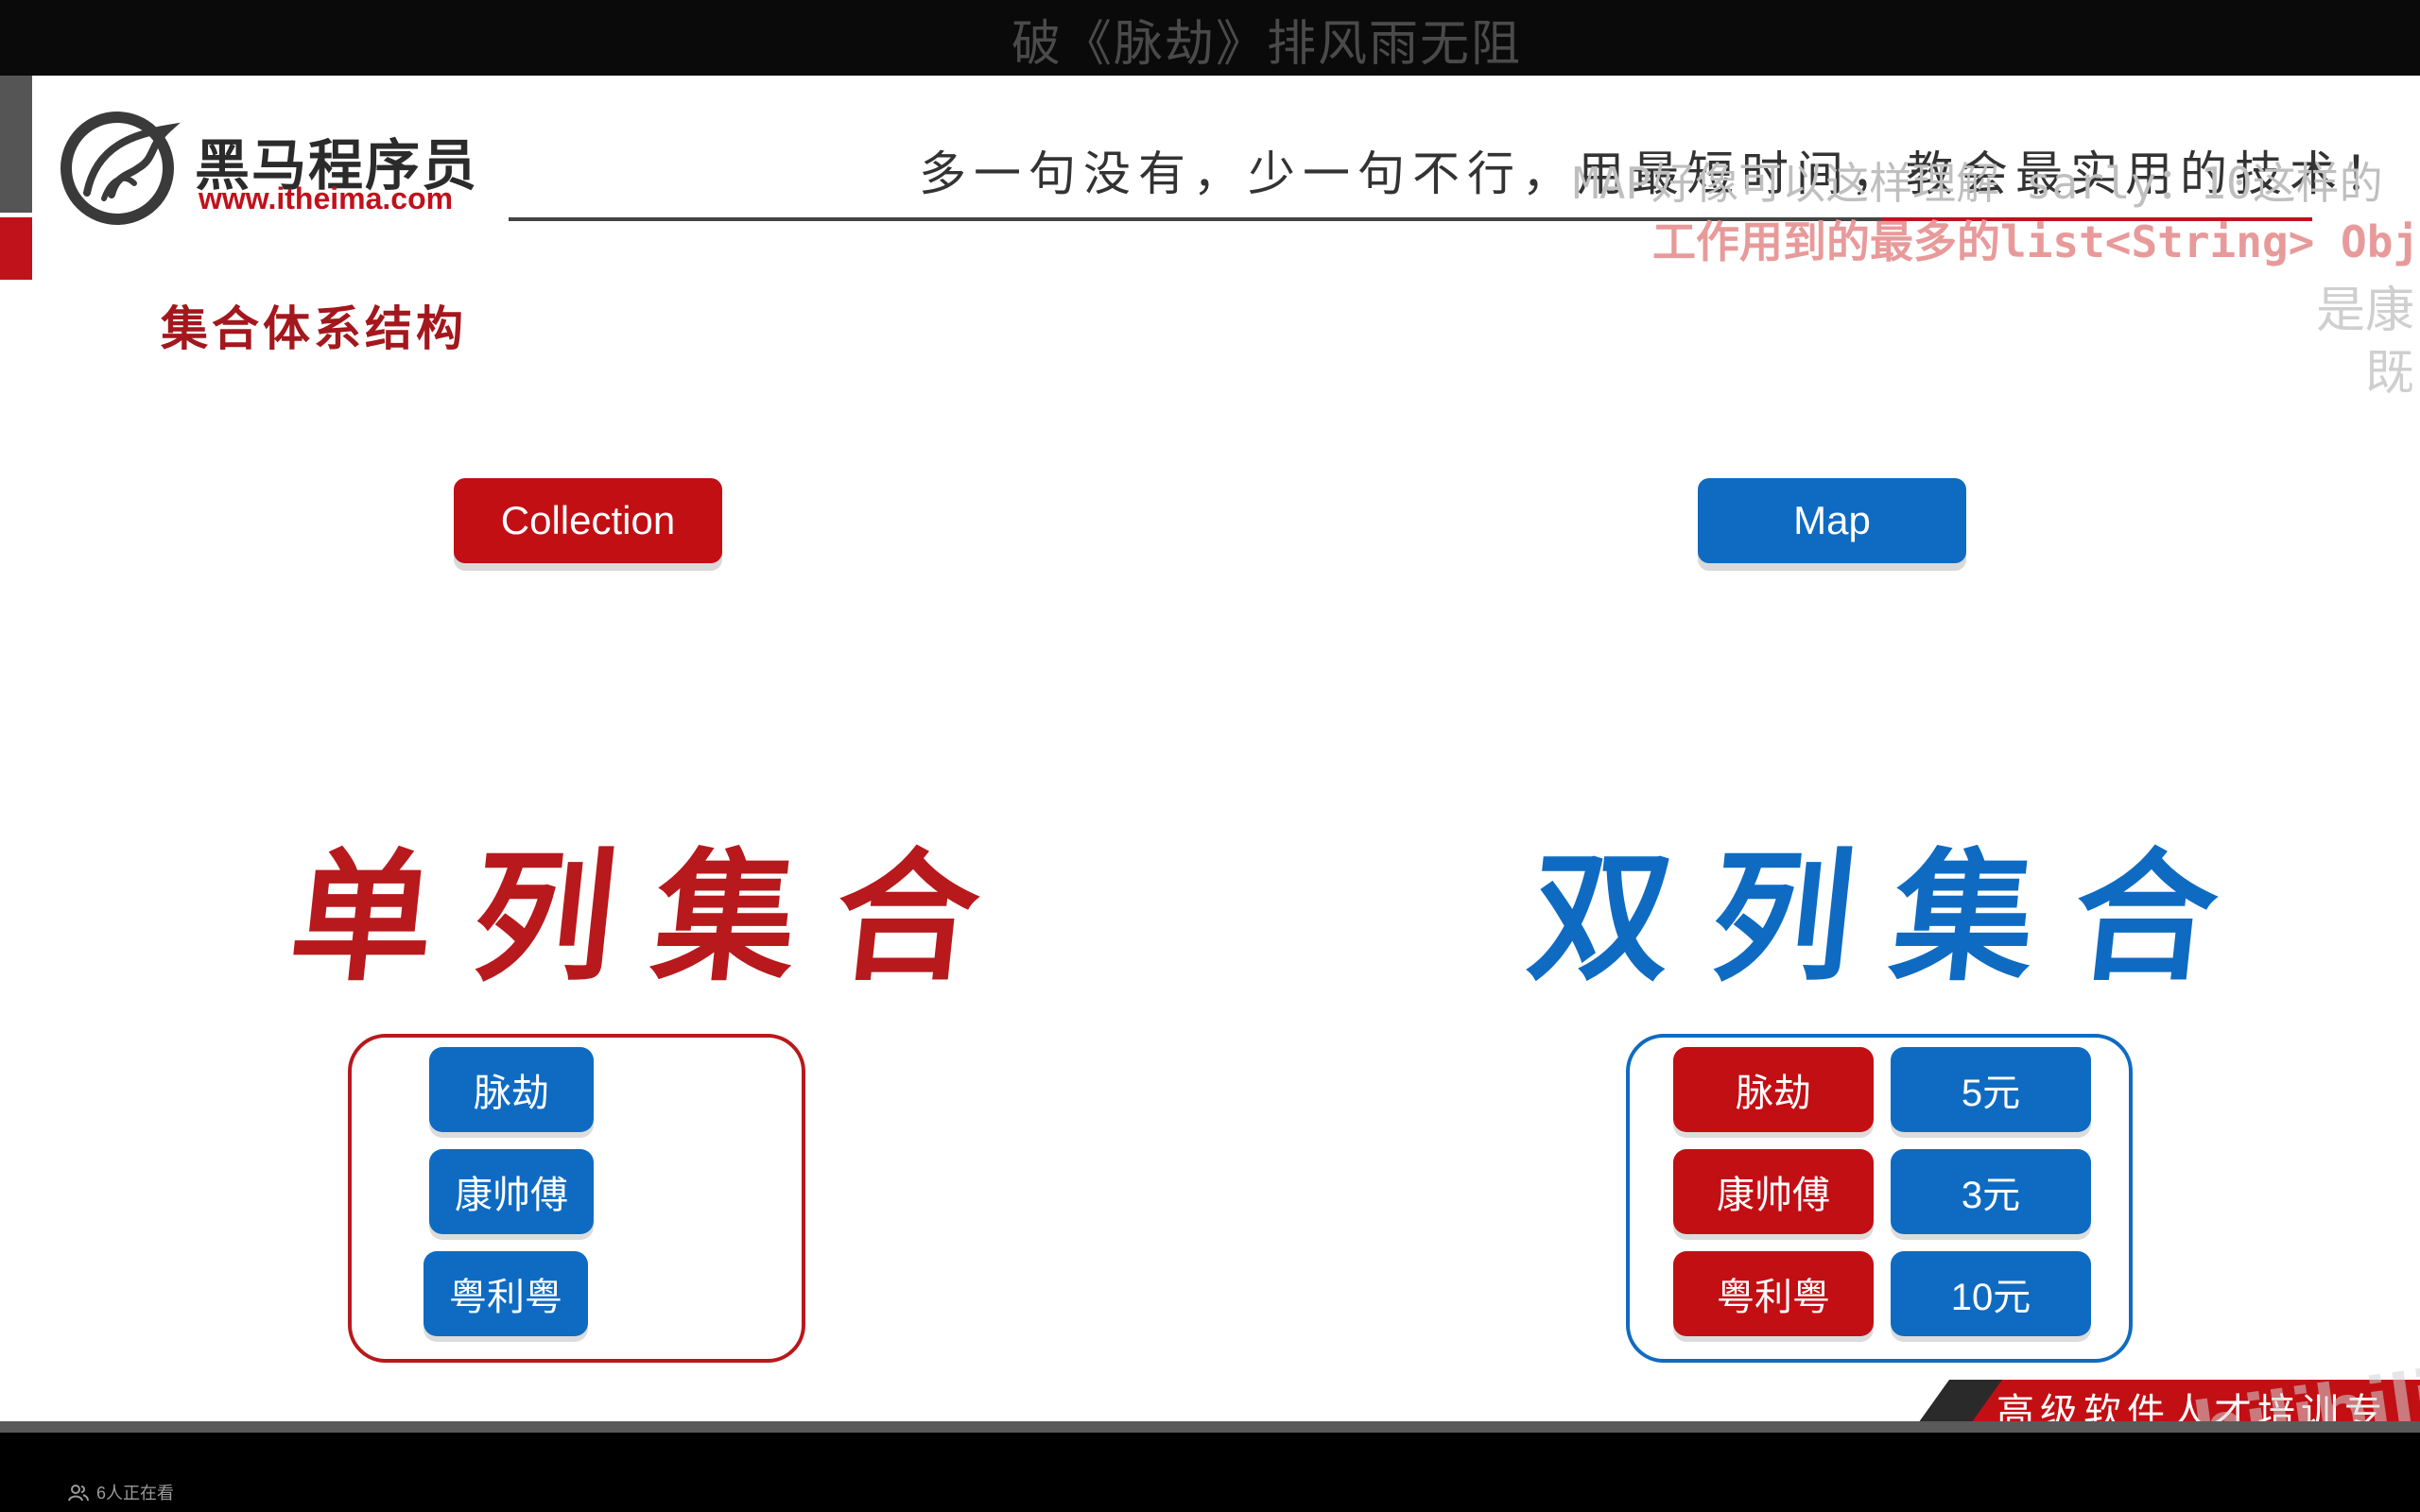 This screenshot has height=1512, width=2420. Describe the element at coordinates (2366, 311) in the screenshot. I see `danmaku-comment: 是康` at that location.